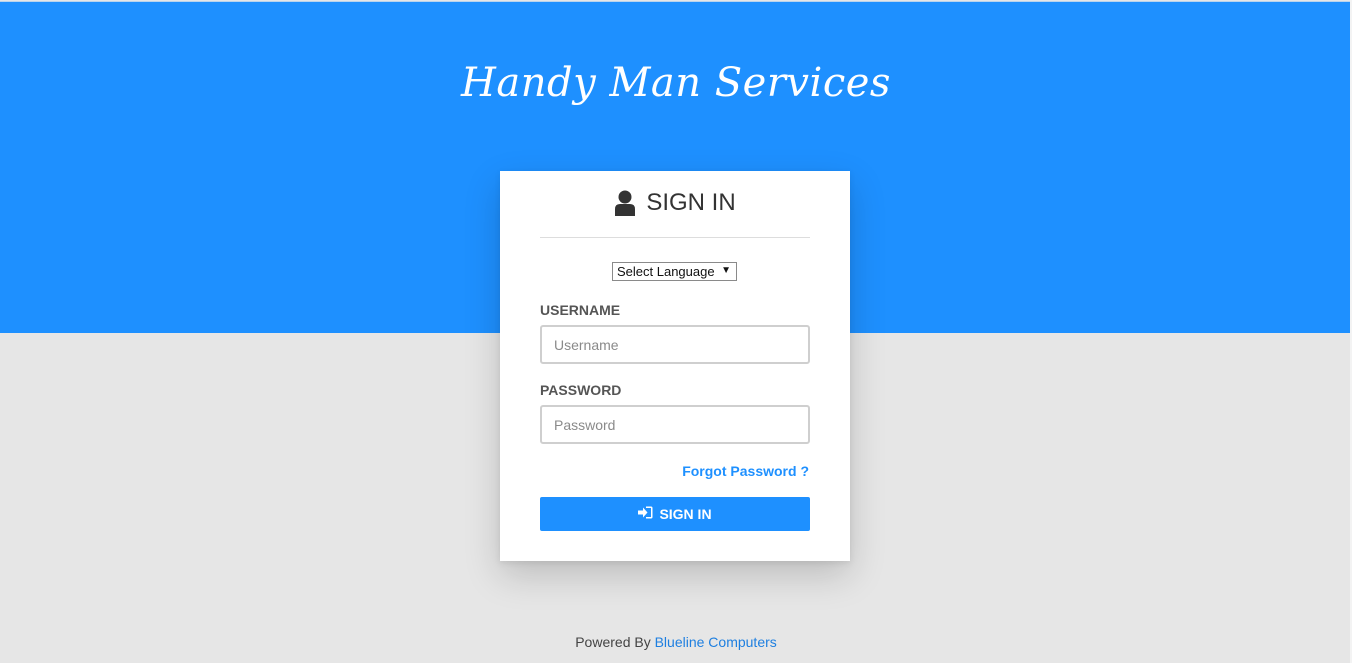 This screenshot has height=663, width=1352. Describe the element at coordinates (676, 83) in the screenshot. I see `brand-title: Handy Man Services` at that location.